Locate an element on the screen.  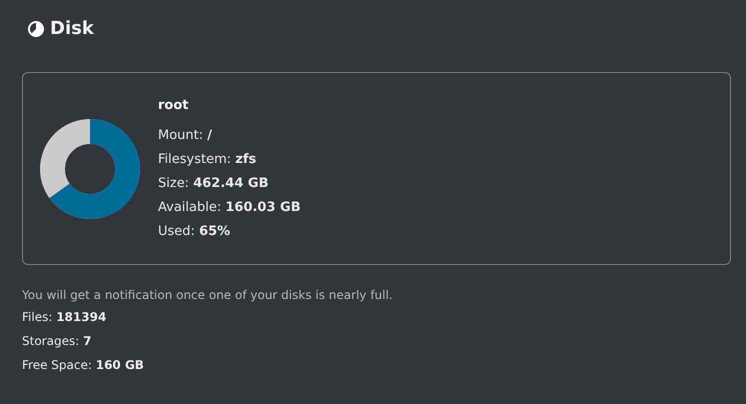
disk-detail: Mount: / is located at coordinates (186, 136).